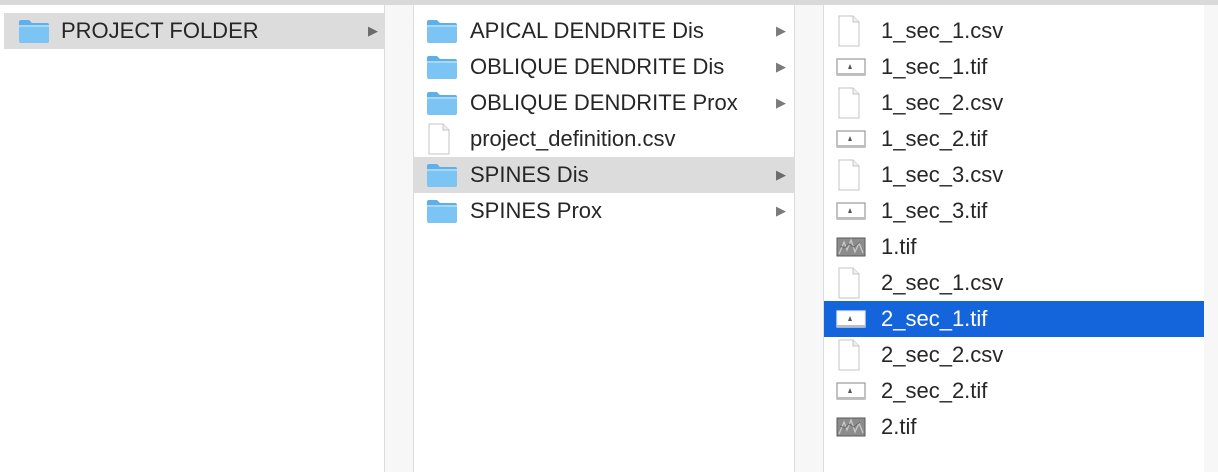 The height and width of the screenshot is (472, 1218). I want to click on file-row: 1_sec_2.tif, so click(1014, 139).